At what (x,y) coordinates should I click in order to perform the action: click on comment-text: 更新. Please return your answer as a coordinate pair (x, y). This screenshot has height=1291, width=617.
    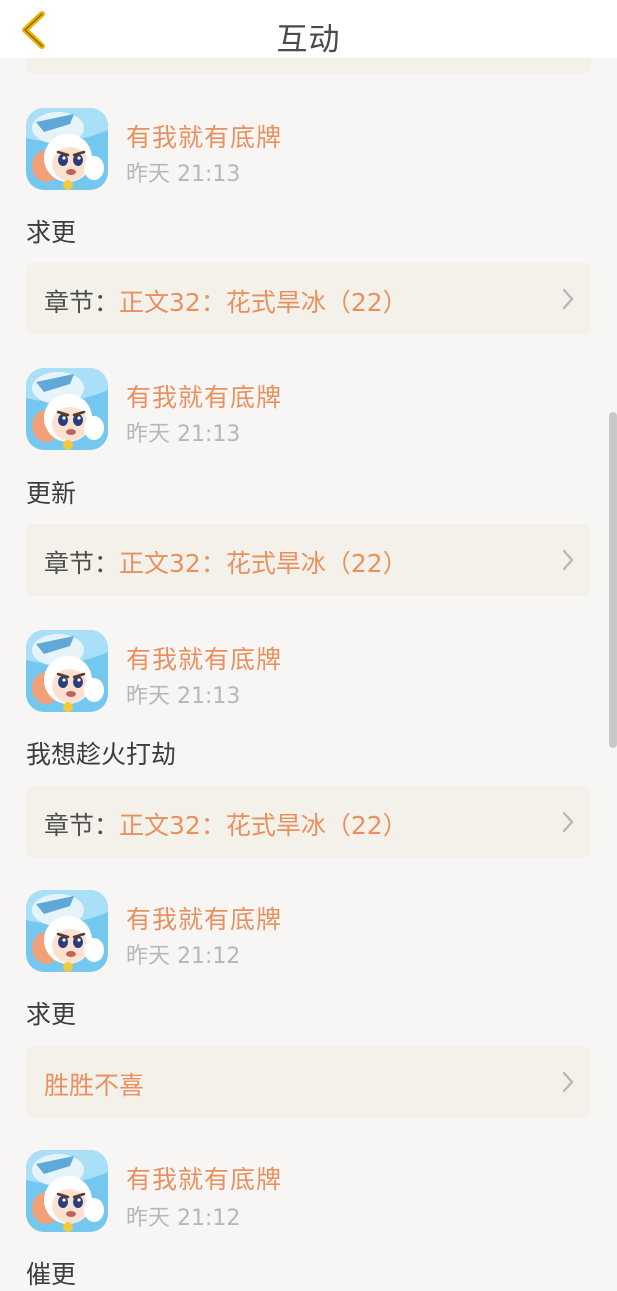
    Looking at the image, I should click on (51, 493).